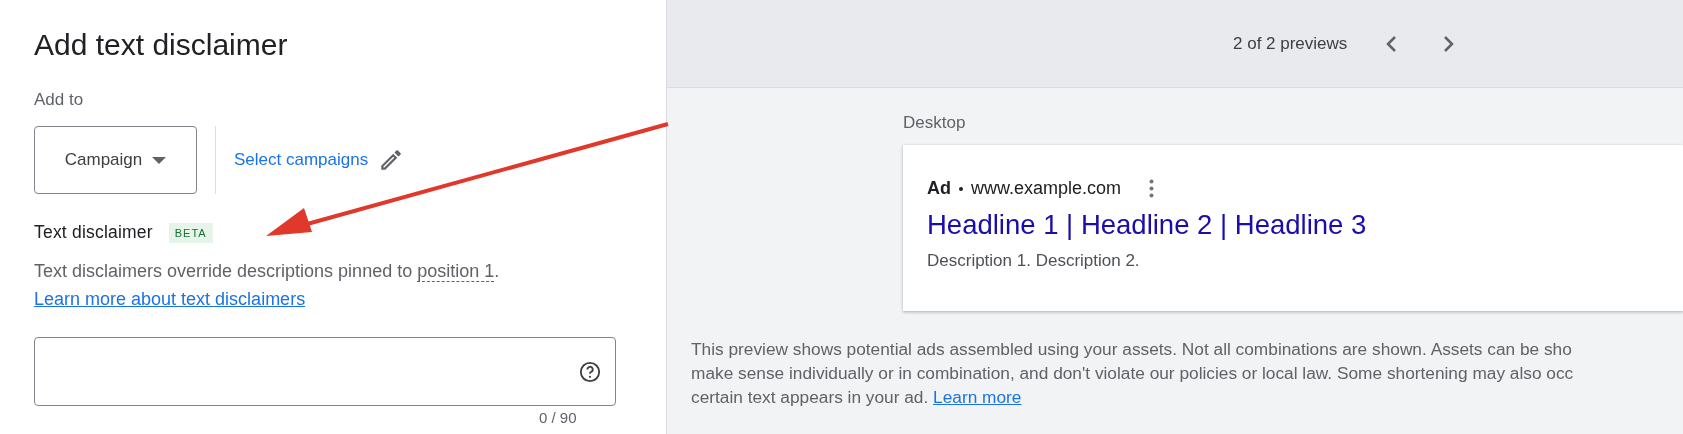  Describe the element at coordinates (267, 272) in the screenshot. I see `disclaimer-description: Text disclaimers override descriptions pinned to position 1.` at that location.